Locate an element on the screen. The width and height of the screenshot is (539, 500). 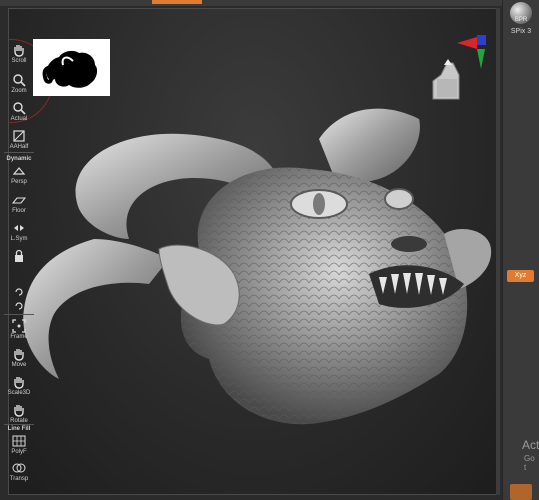
lsym-label: L.Sym is located at coordinates (19, 239).